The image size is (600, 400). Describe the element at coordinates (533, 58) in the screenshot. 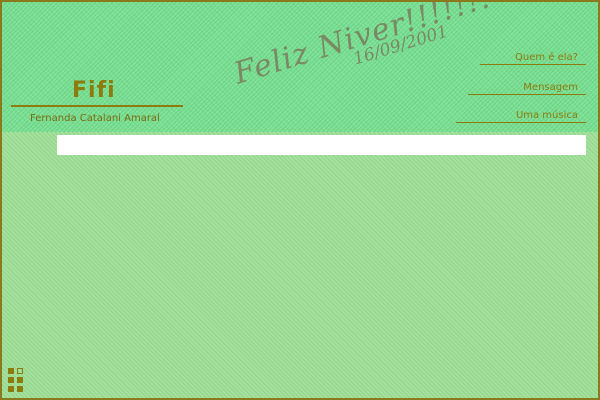

I see `nav-link-quem-e-ela: Quem é ela?` at that location.